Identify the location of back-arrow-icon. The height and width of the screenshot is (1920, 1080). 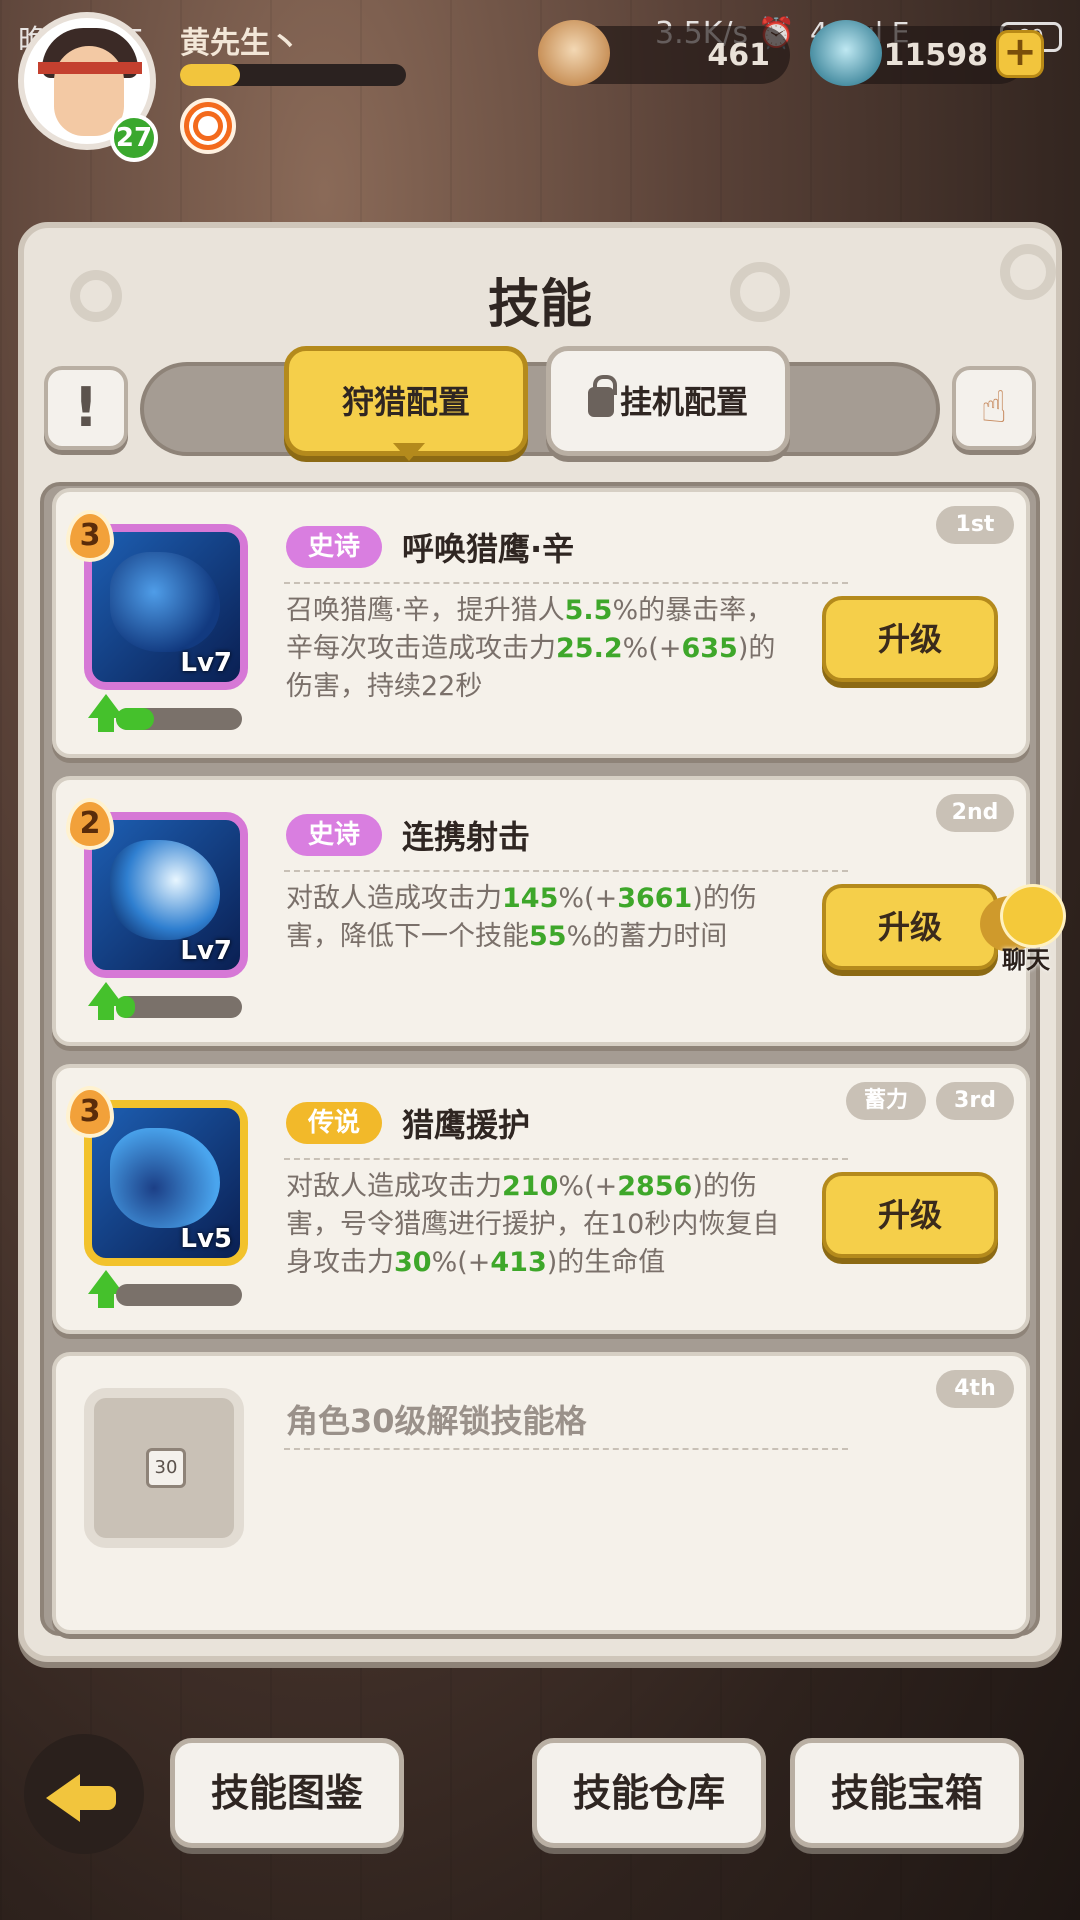
(81, 1798).